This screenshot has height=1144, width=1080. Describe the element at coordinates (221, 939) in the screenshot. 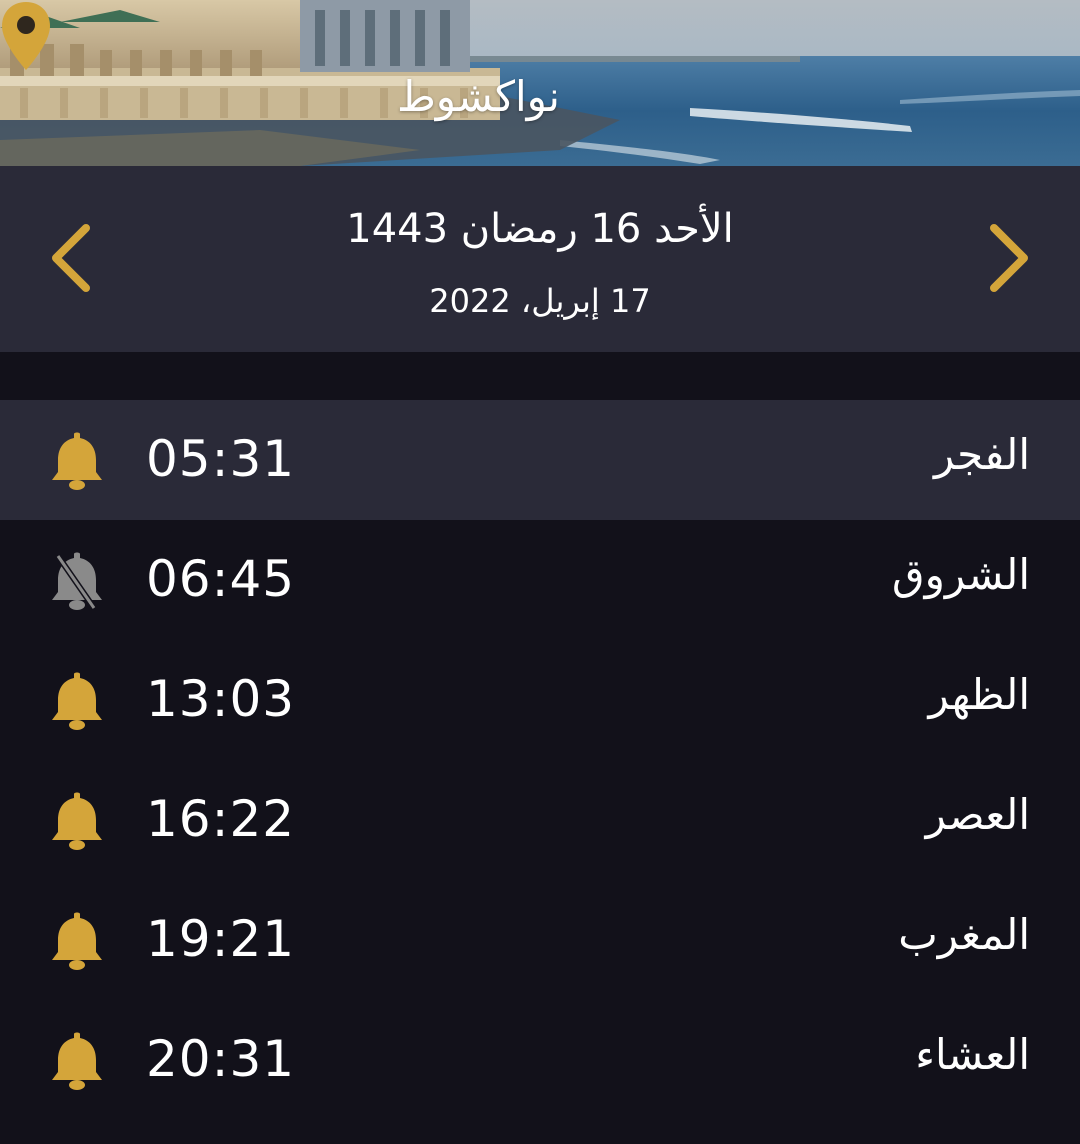

I see `prayer-time: 19:21` at that location.